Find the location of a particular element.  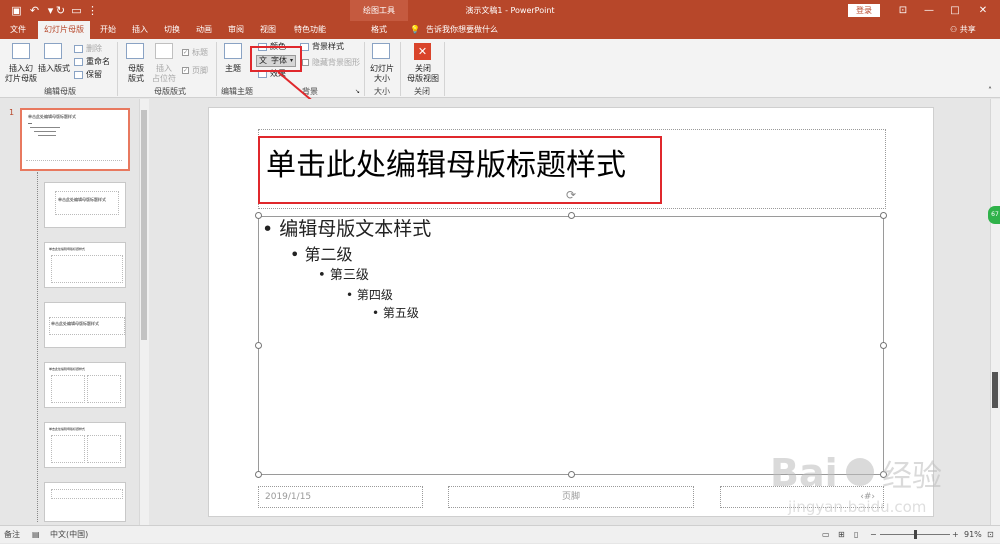

zoom-slider-knob is located at coordinates (915, 534).